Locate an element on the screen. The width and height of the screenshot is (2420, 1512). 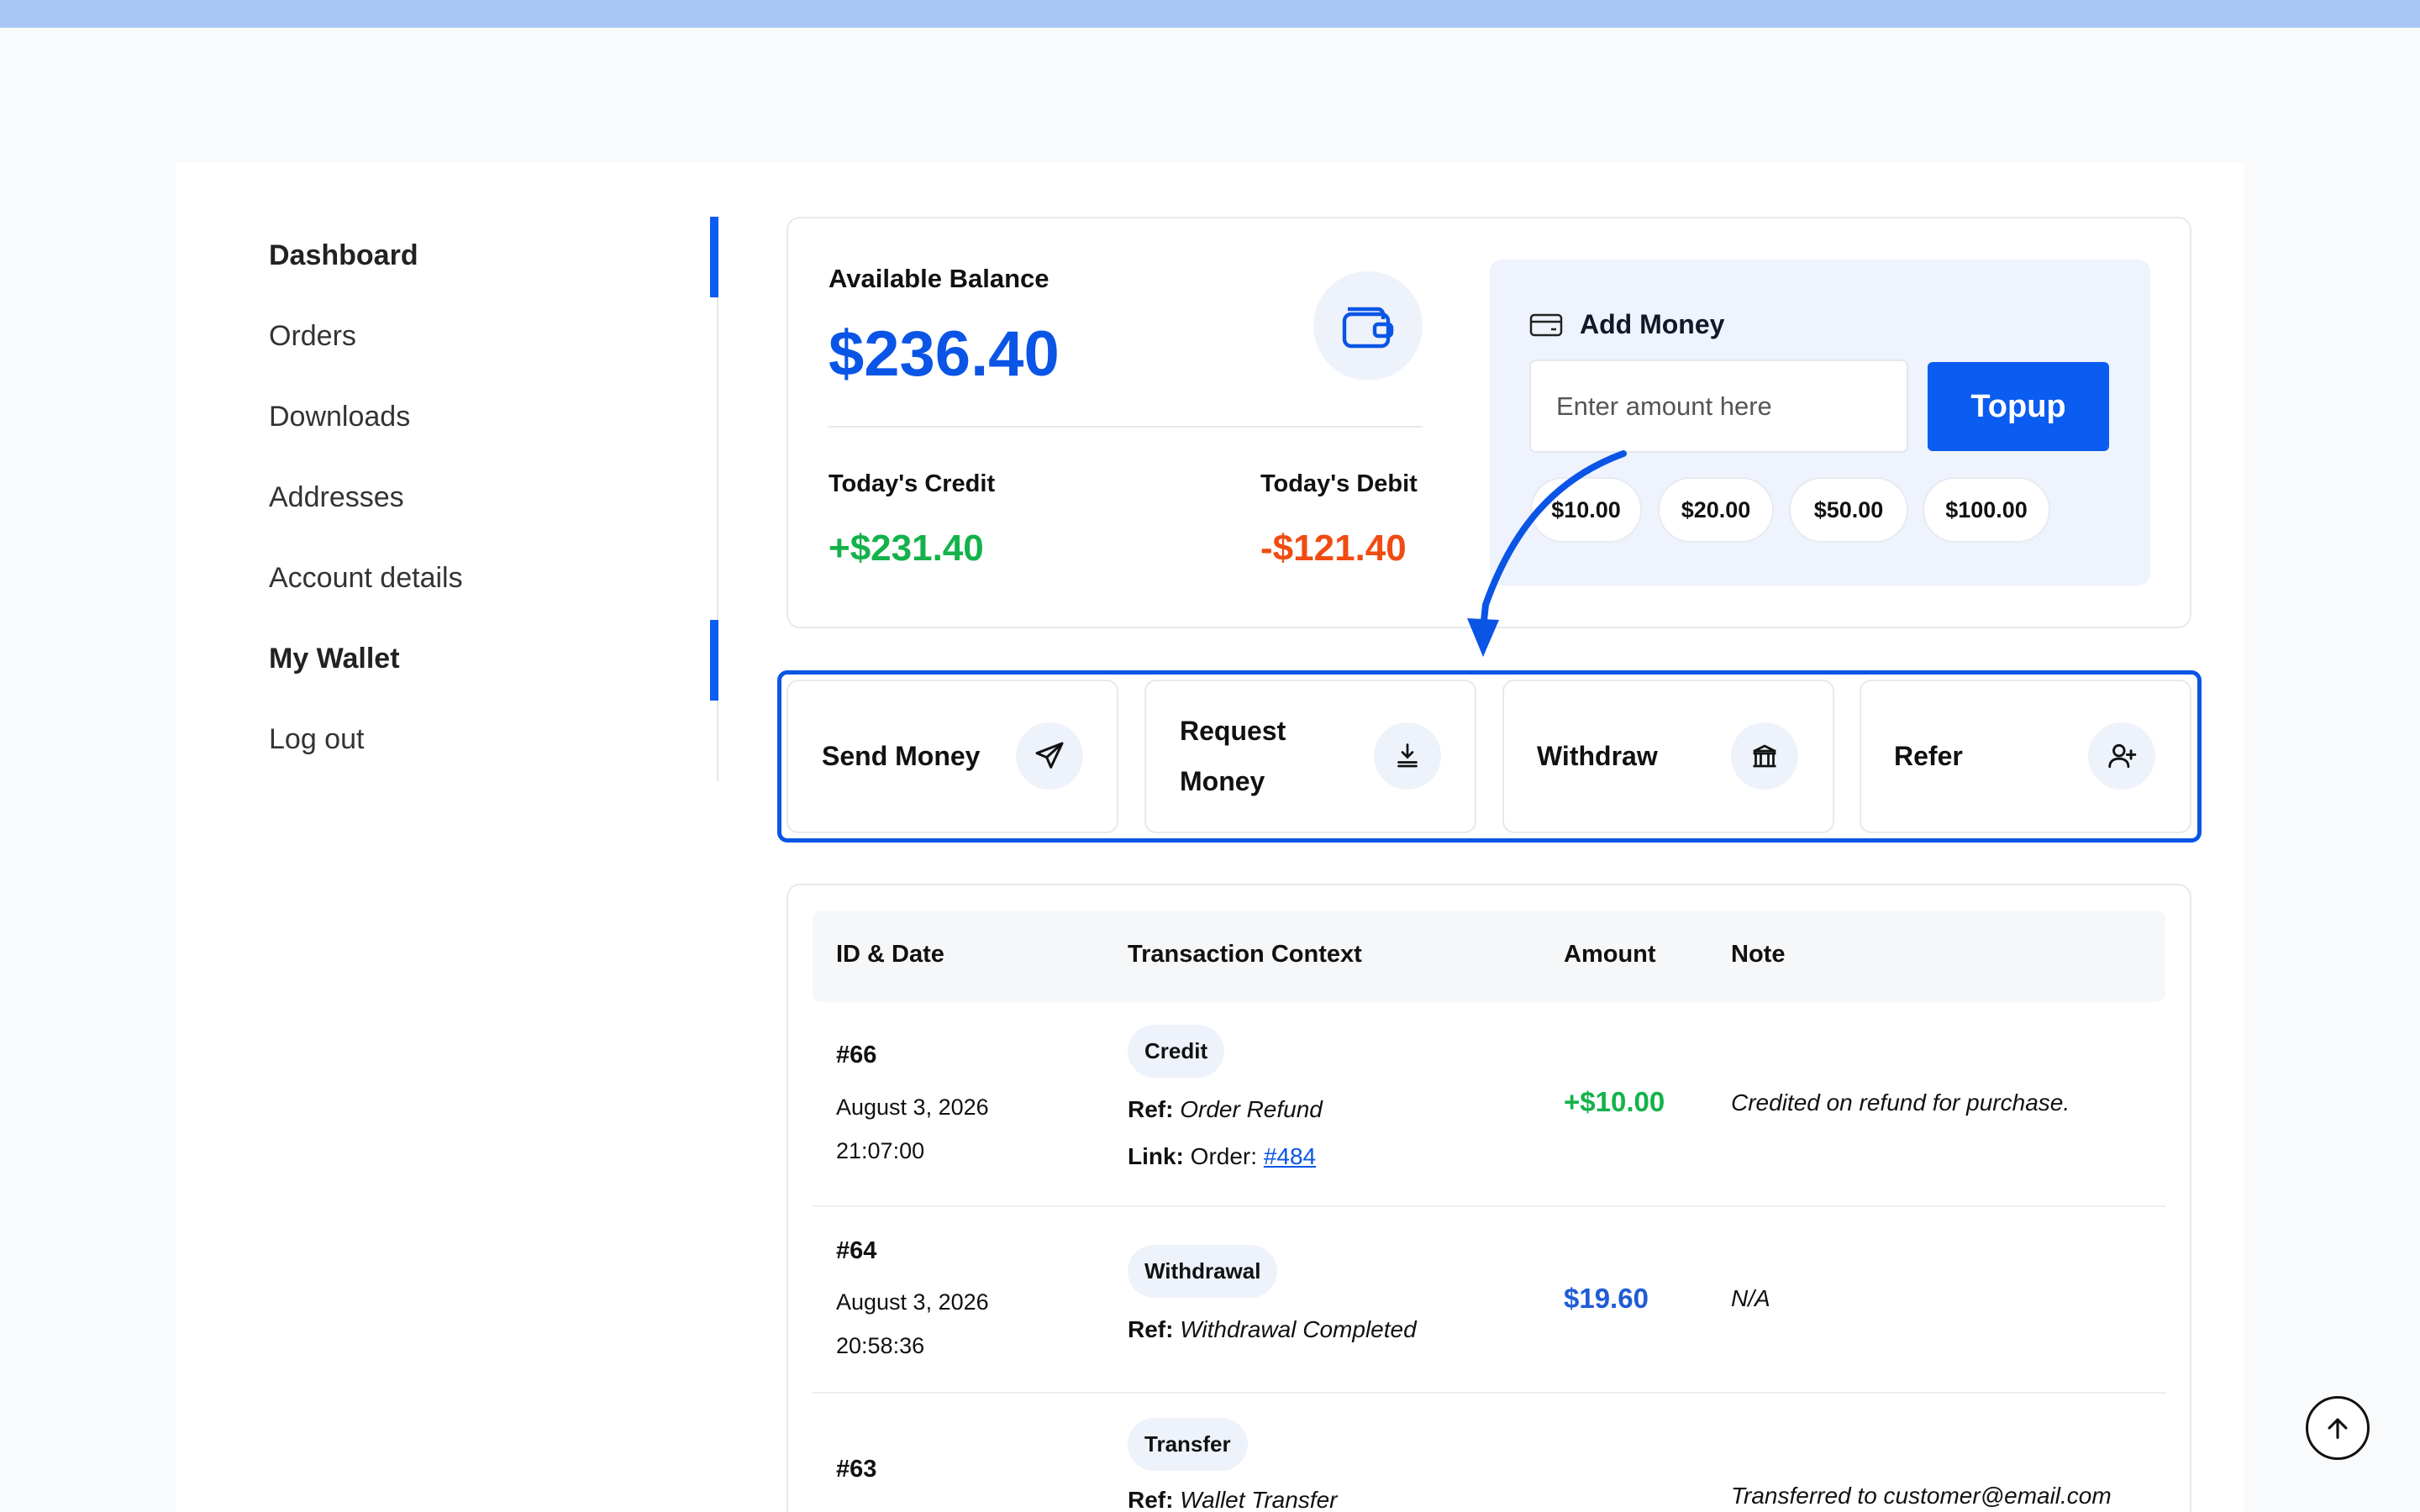
debit-label: Today's Debit is located at coordinates (1339, 483).